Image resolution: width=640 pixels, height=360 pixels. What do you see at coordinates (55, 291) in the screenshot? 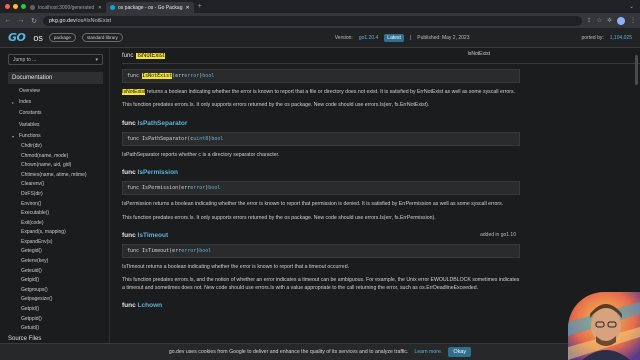
I see `sidebar-item-getgroups: Getgroups()` at bounding box center [55, 291].